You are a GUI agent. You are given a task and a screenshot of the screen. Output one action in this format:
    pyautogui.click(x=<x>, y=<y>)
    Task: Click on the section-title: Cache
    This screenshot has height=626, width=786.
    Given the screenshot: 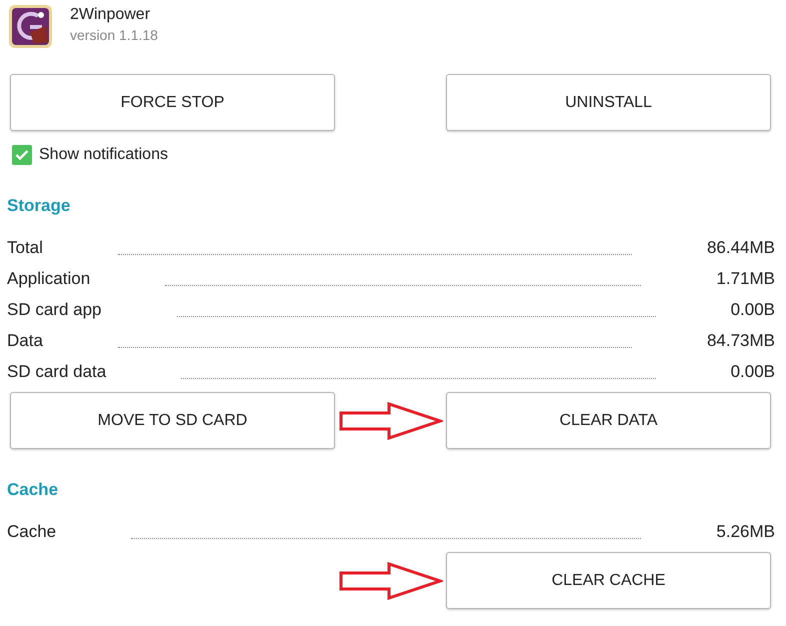 What is the action you would take?
    pyautogui.click(x=32, y=489)
    